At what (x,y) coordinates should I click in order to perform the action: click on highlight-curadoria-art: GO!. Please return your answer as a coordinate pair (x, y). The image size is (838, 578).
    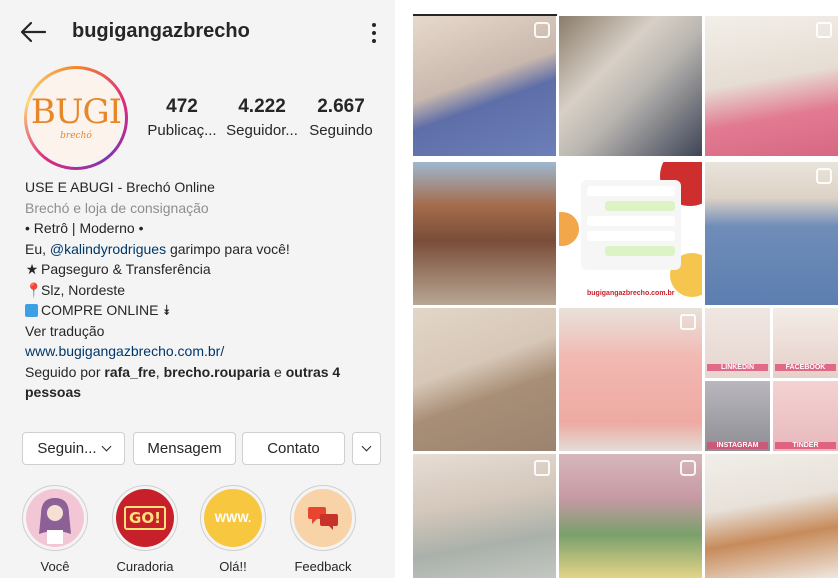
    Looking at the image, I should click on (145, 518).